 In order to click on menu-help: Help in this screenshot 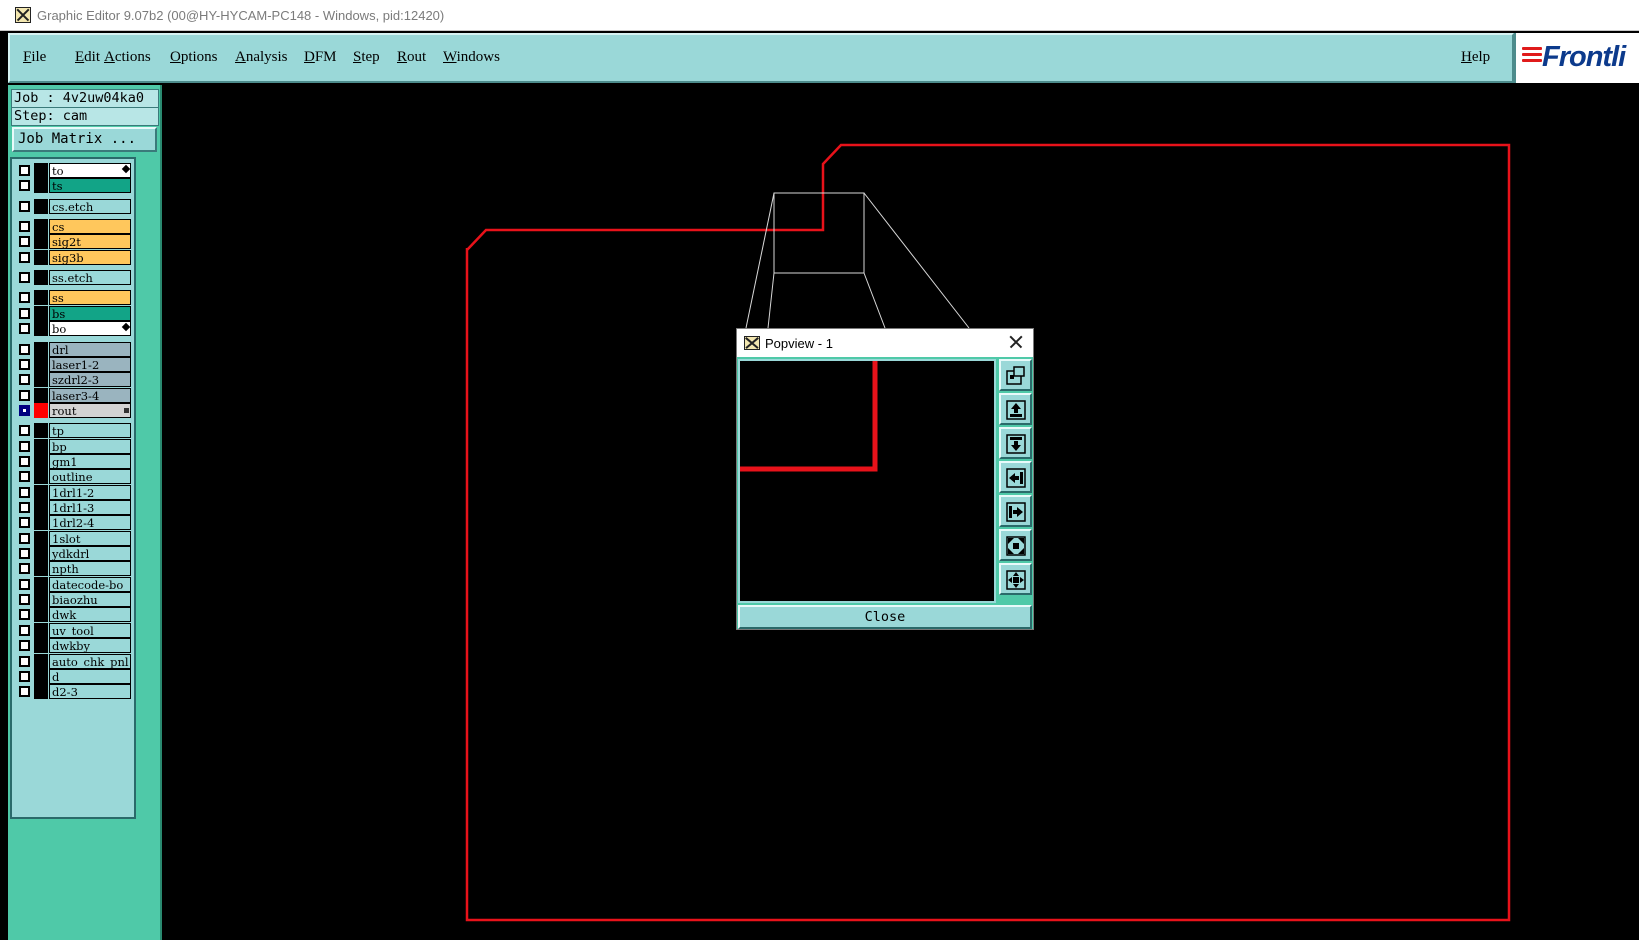, I will do `click(1475, 57)`.